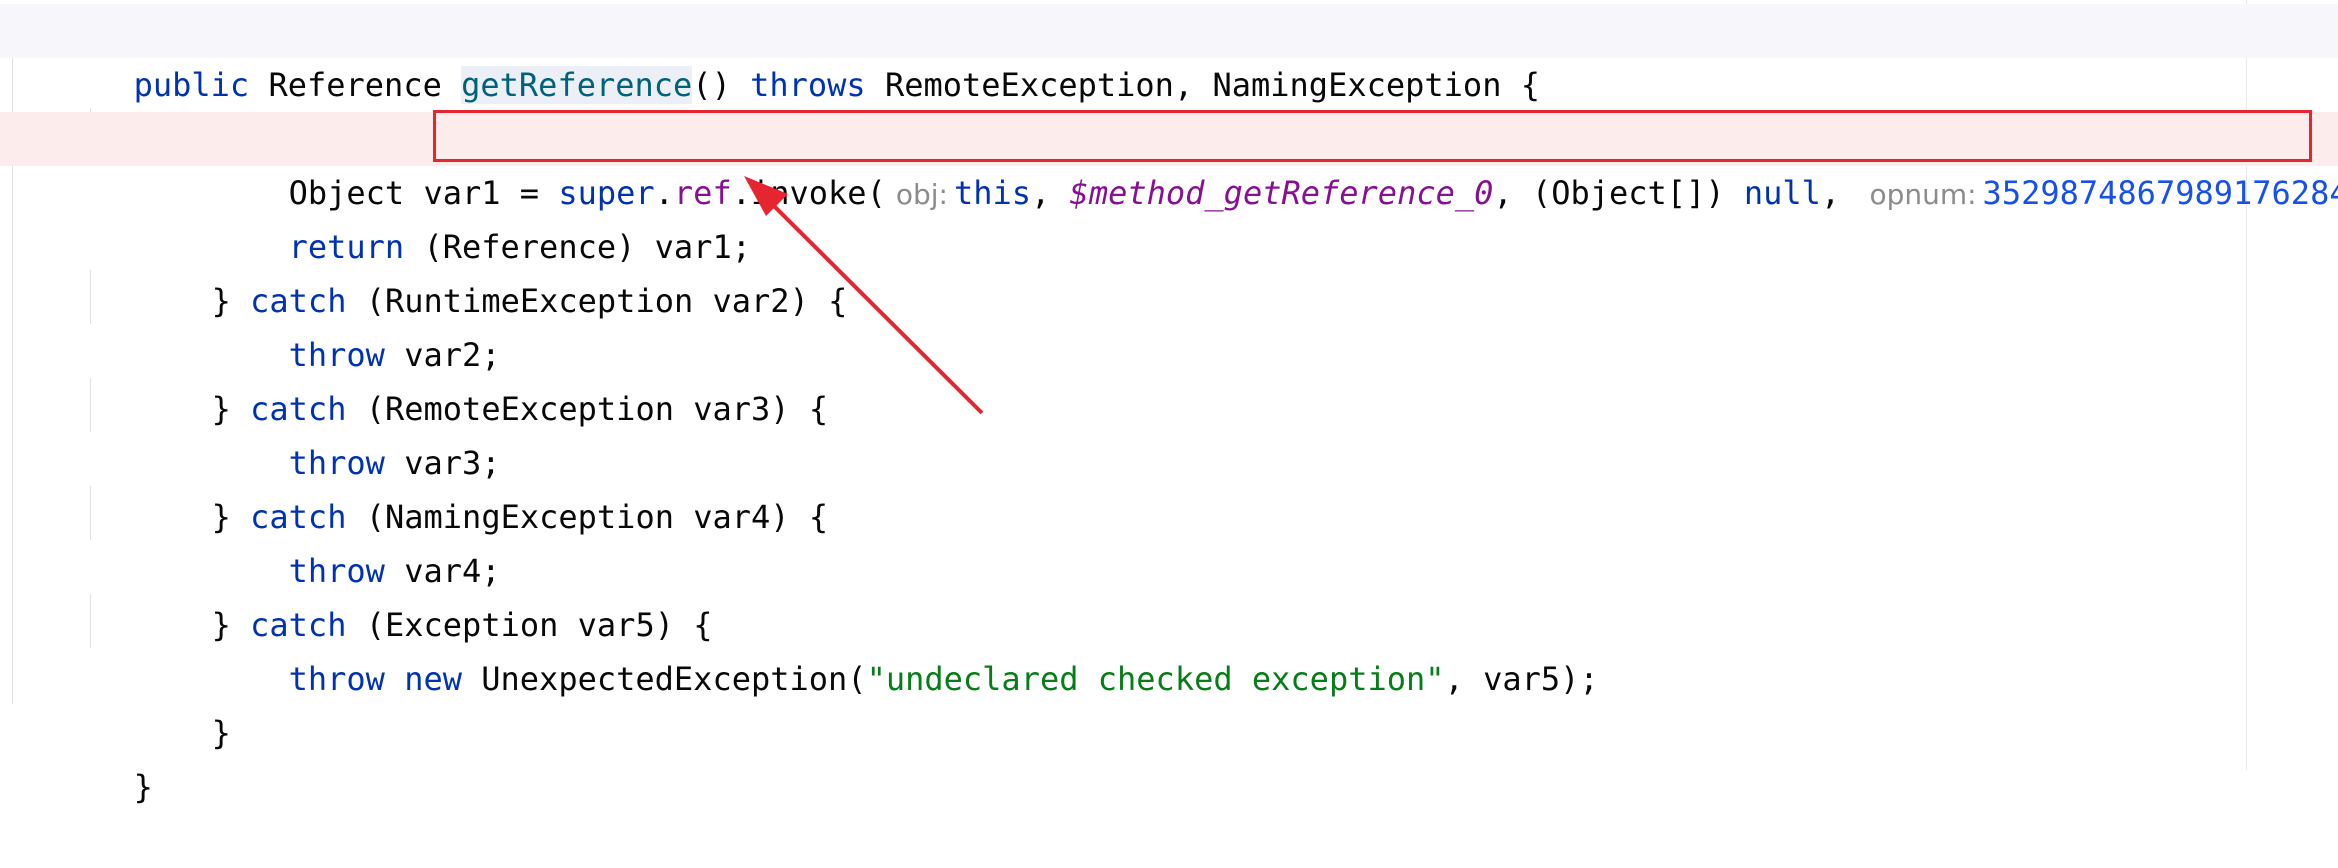 Image resolution: width=2338 pixels, height=868 pixels. What do you see at coordinates (1169, 432) in the screenshot?
I see `code-line: throw var3;` at bounding box center [1169, 432].